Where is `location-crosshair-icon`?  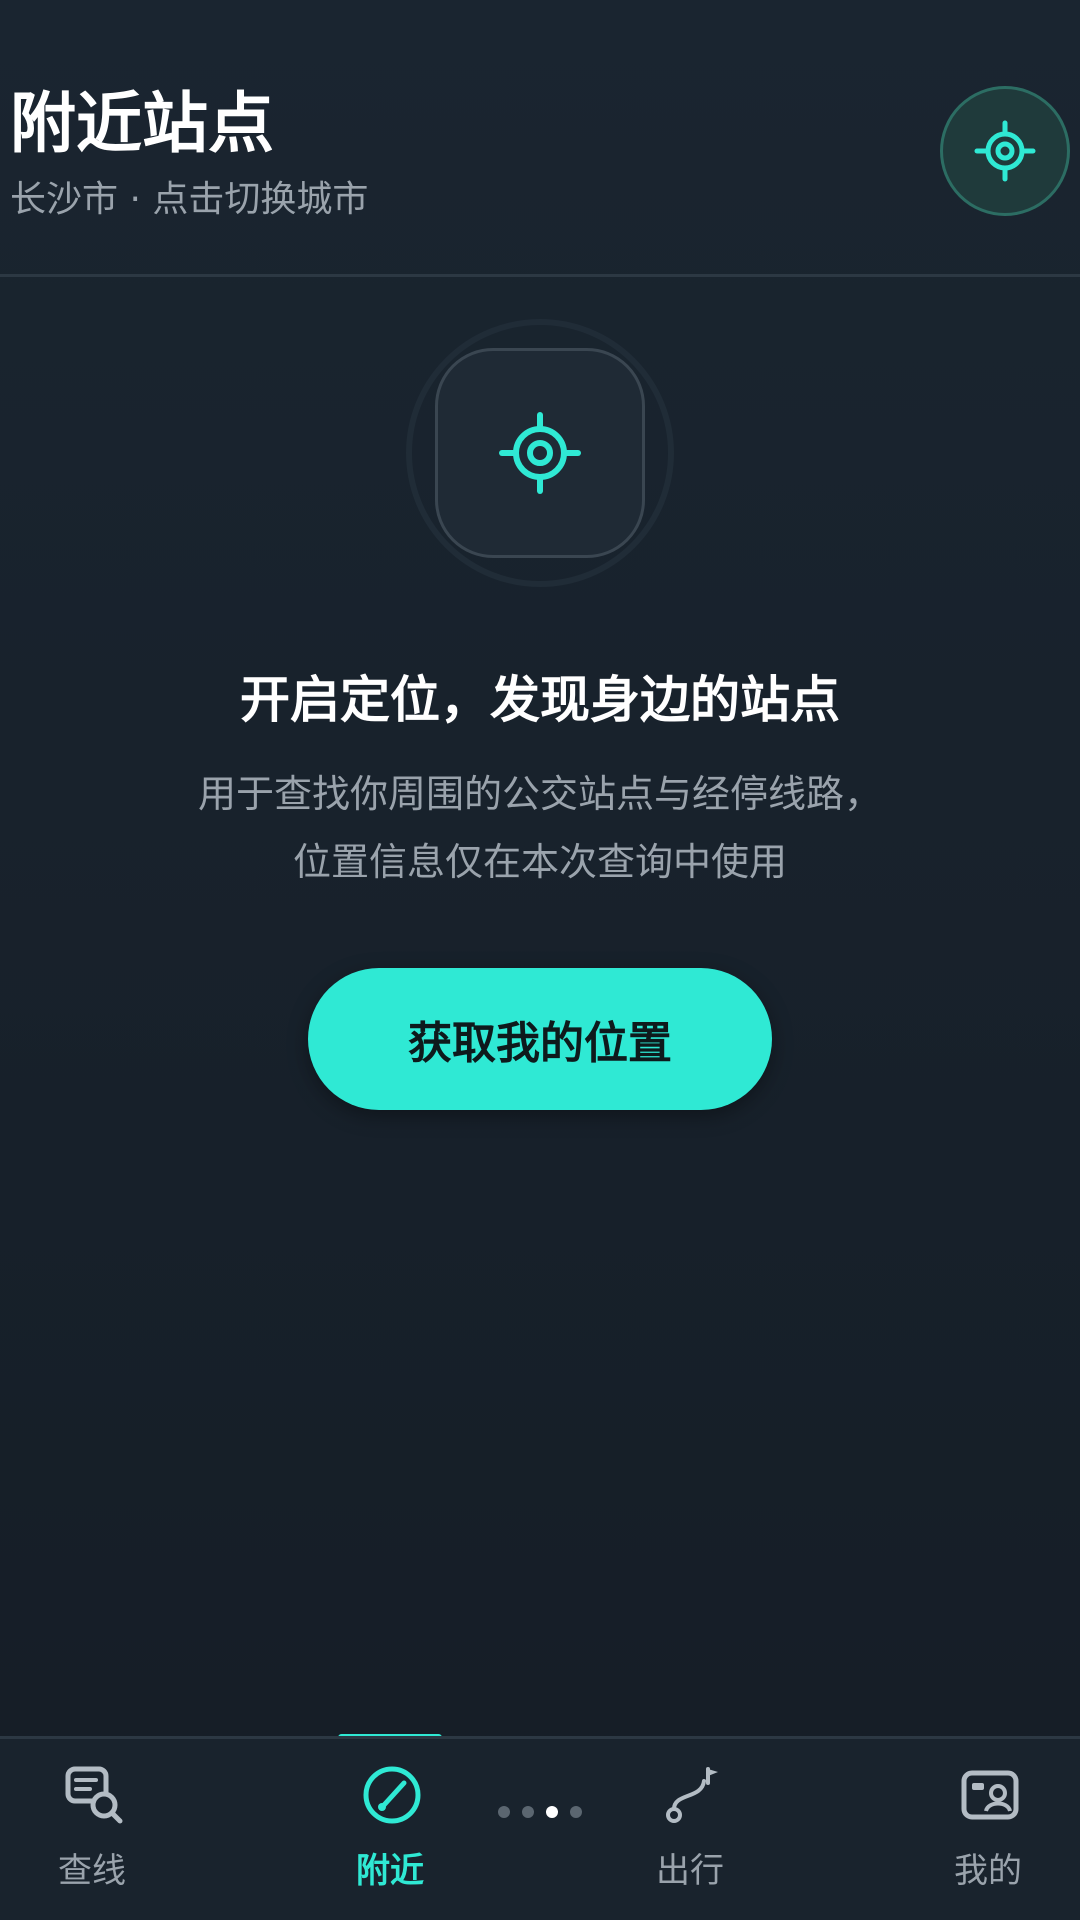
location-crosshair-icon is located at coordinates (540, 453).